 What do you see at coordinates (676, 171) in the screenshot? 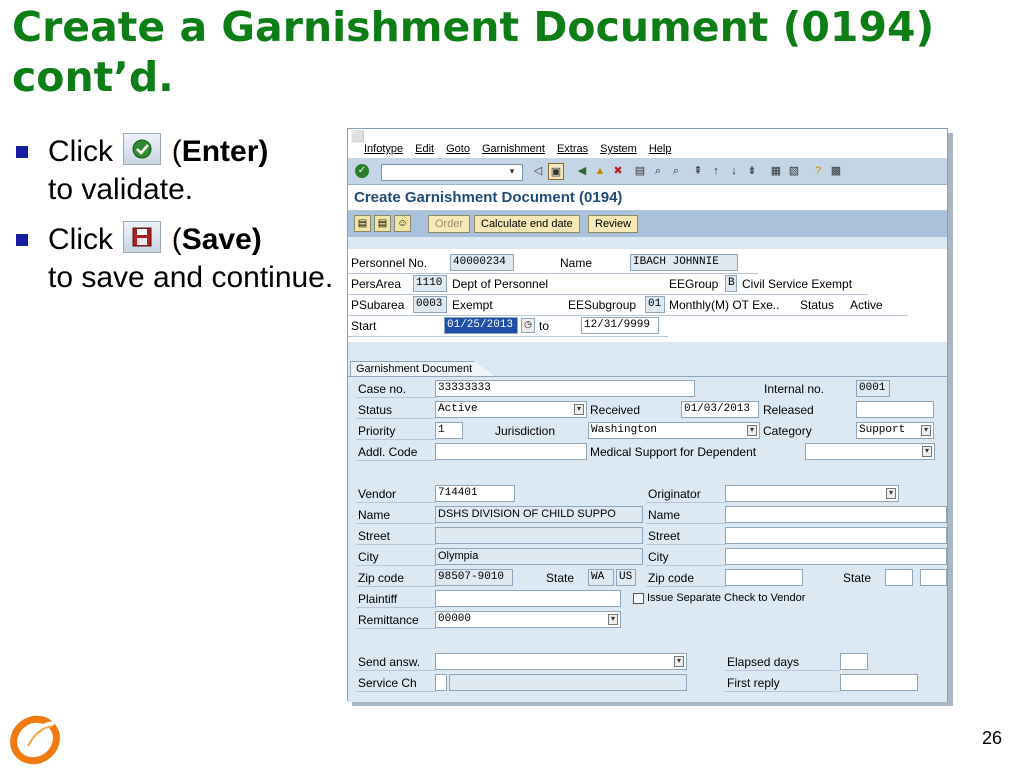
I see `find-next-icon: ⌕` at bounding box center [676, 171].